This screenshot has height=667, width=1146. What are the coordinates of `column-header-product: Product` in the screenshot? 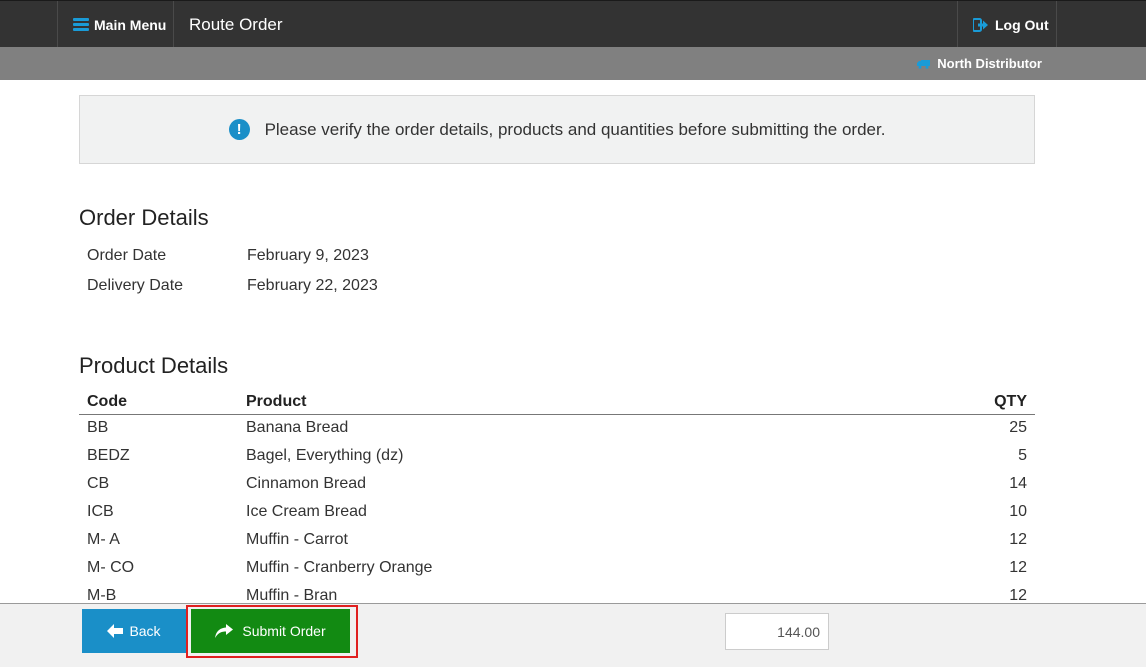 It's located at (276, 401).